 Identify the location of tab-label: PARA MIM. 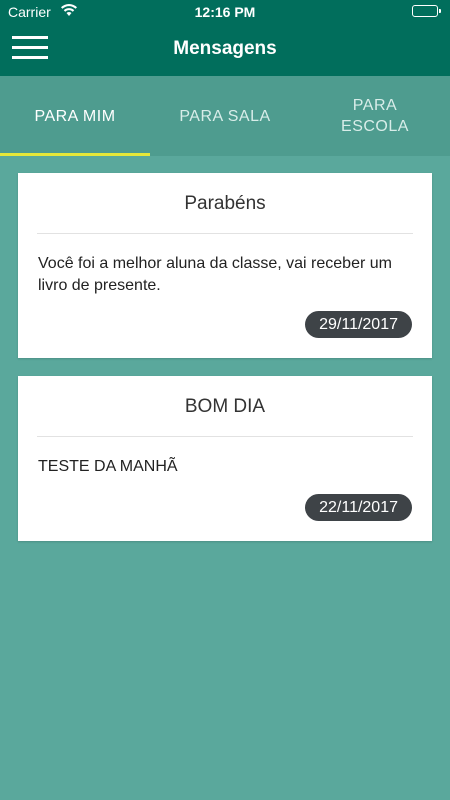
(75, 116).